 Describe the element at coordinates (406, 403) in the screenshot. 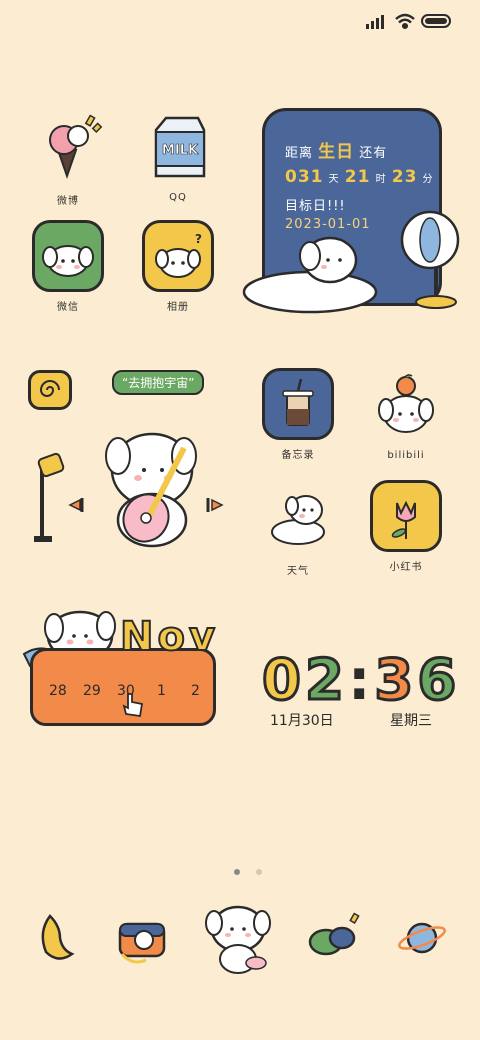

I see `puppy-orange-icon` at that location.